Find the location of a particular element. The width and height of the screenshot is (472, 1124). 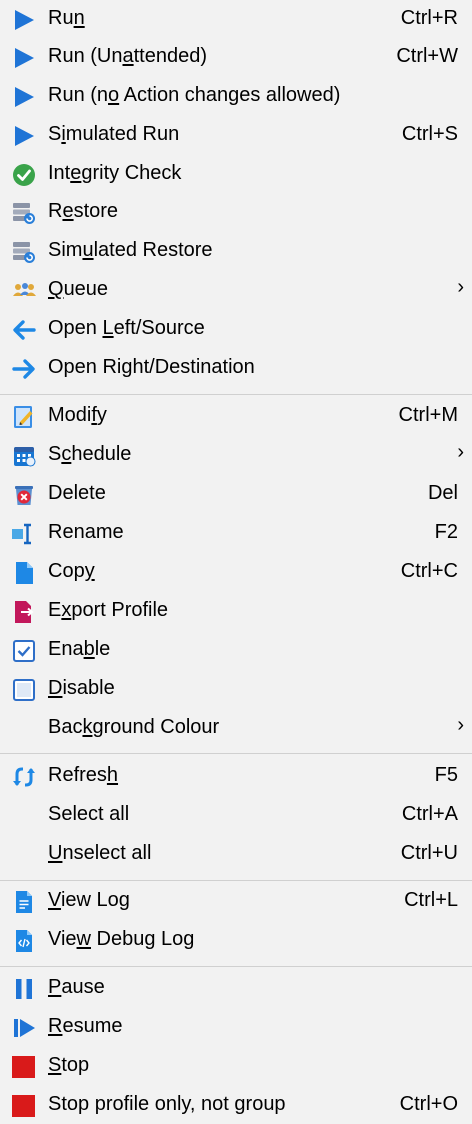

label-text: ht/Destination is located at coordinates (193, 367).